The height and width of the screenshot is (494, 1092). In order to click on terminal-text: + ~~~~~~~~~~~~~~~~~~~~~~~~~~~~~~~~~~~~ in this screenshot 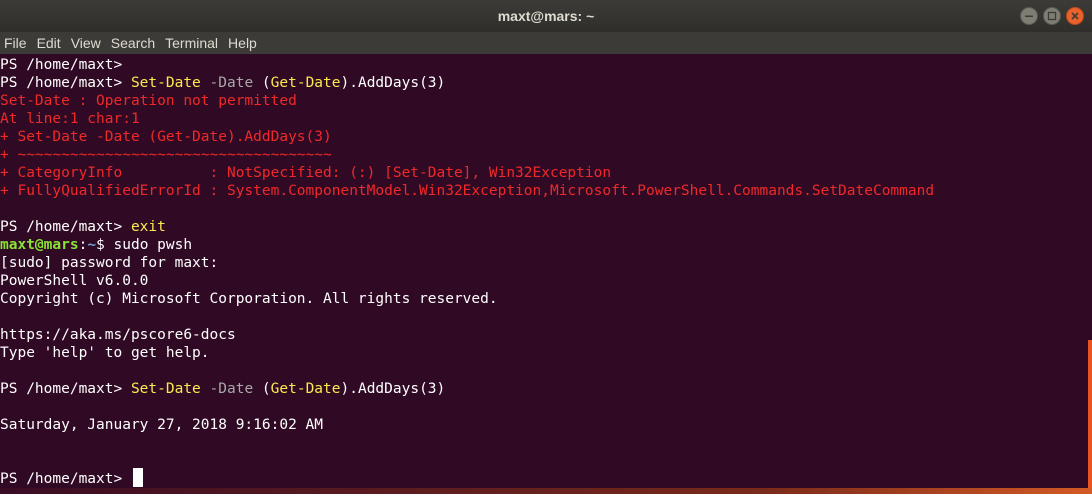, I will do `click(166, 155)`.